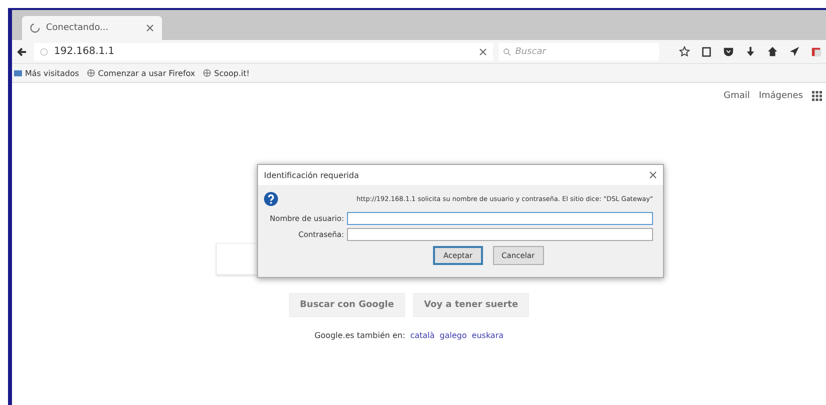 The width and height of the screenshot is (826, 405). What do you see at coordinates (507, 52) in the screenshot?
I see `search-icon` at bounding box center [507, 52].